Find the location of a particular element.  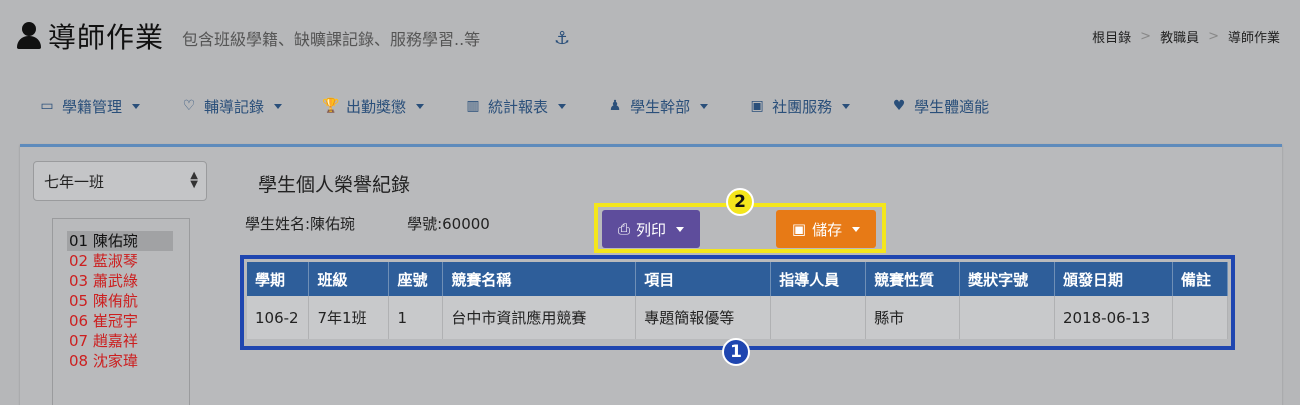

trophy-icon: 🏆 is located at coordinates (331, 106).